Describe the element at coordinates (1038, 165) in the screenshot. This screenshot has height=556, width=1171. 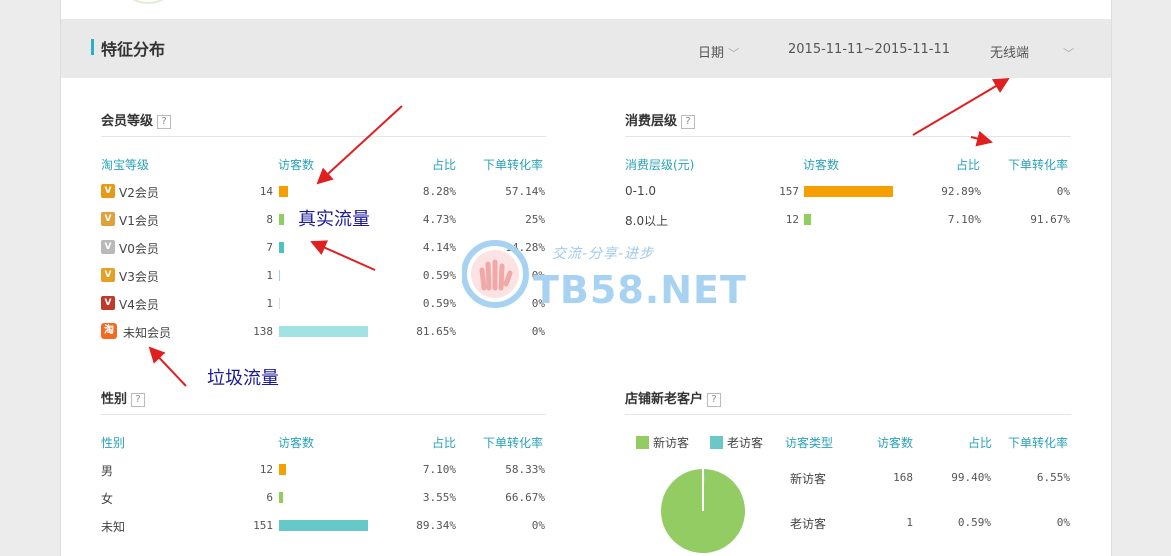
I see `consumption-col-conversion: 下单转化率` at that location.